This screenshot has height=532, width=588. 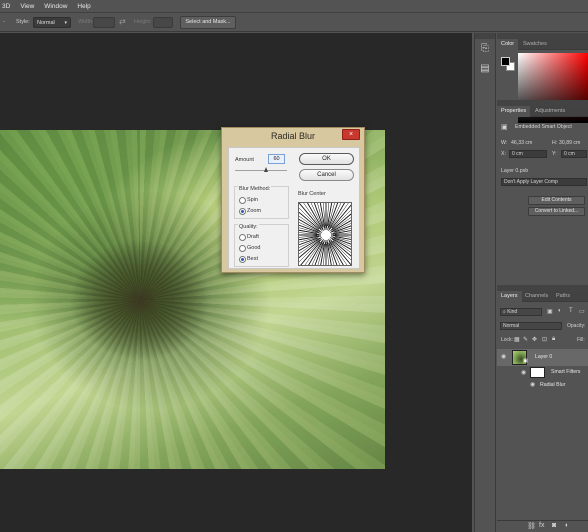 What do you see at coordinates (65, 23) in the screenshot?
I see `chevron-down-icon: ▾` at bounding box center [65, 23].